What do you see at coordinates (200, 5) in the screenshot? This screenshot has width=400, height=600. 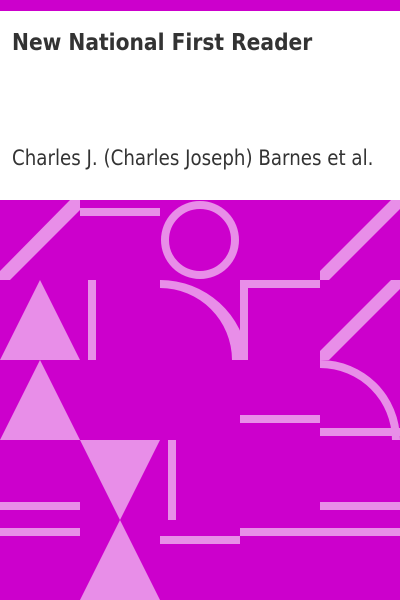 I see `top-accent-band` at bounding box center [200, 5].